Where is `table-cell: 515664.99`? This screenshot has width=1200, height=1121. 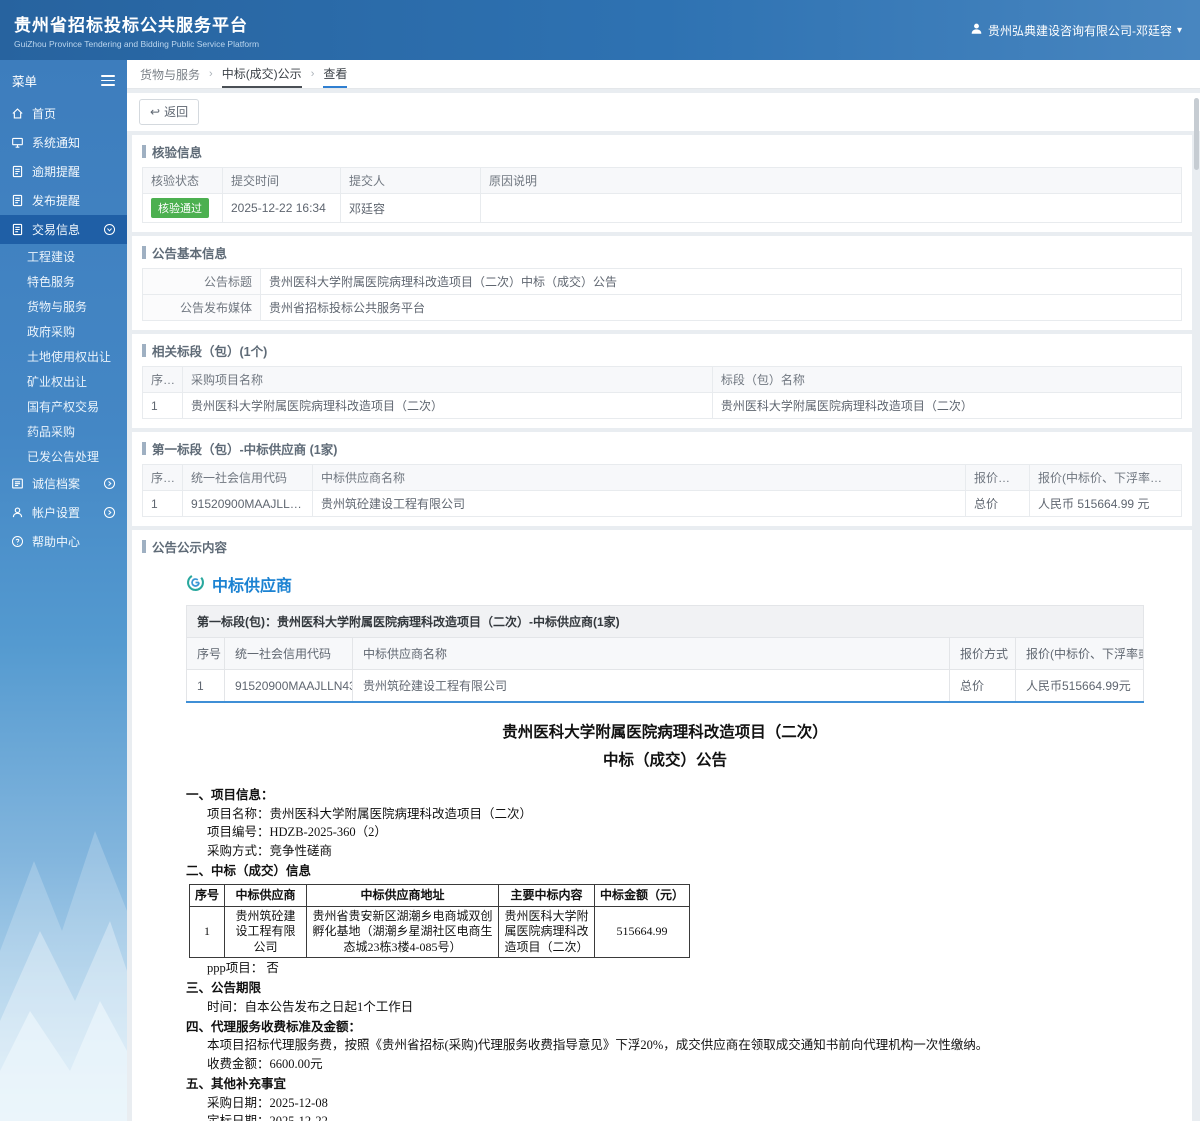
table-cell: 515664.99 is located at coordinates (642, 932).